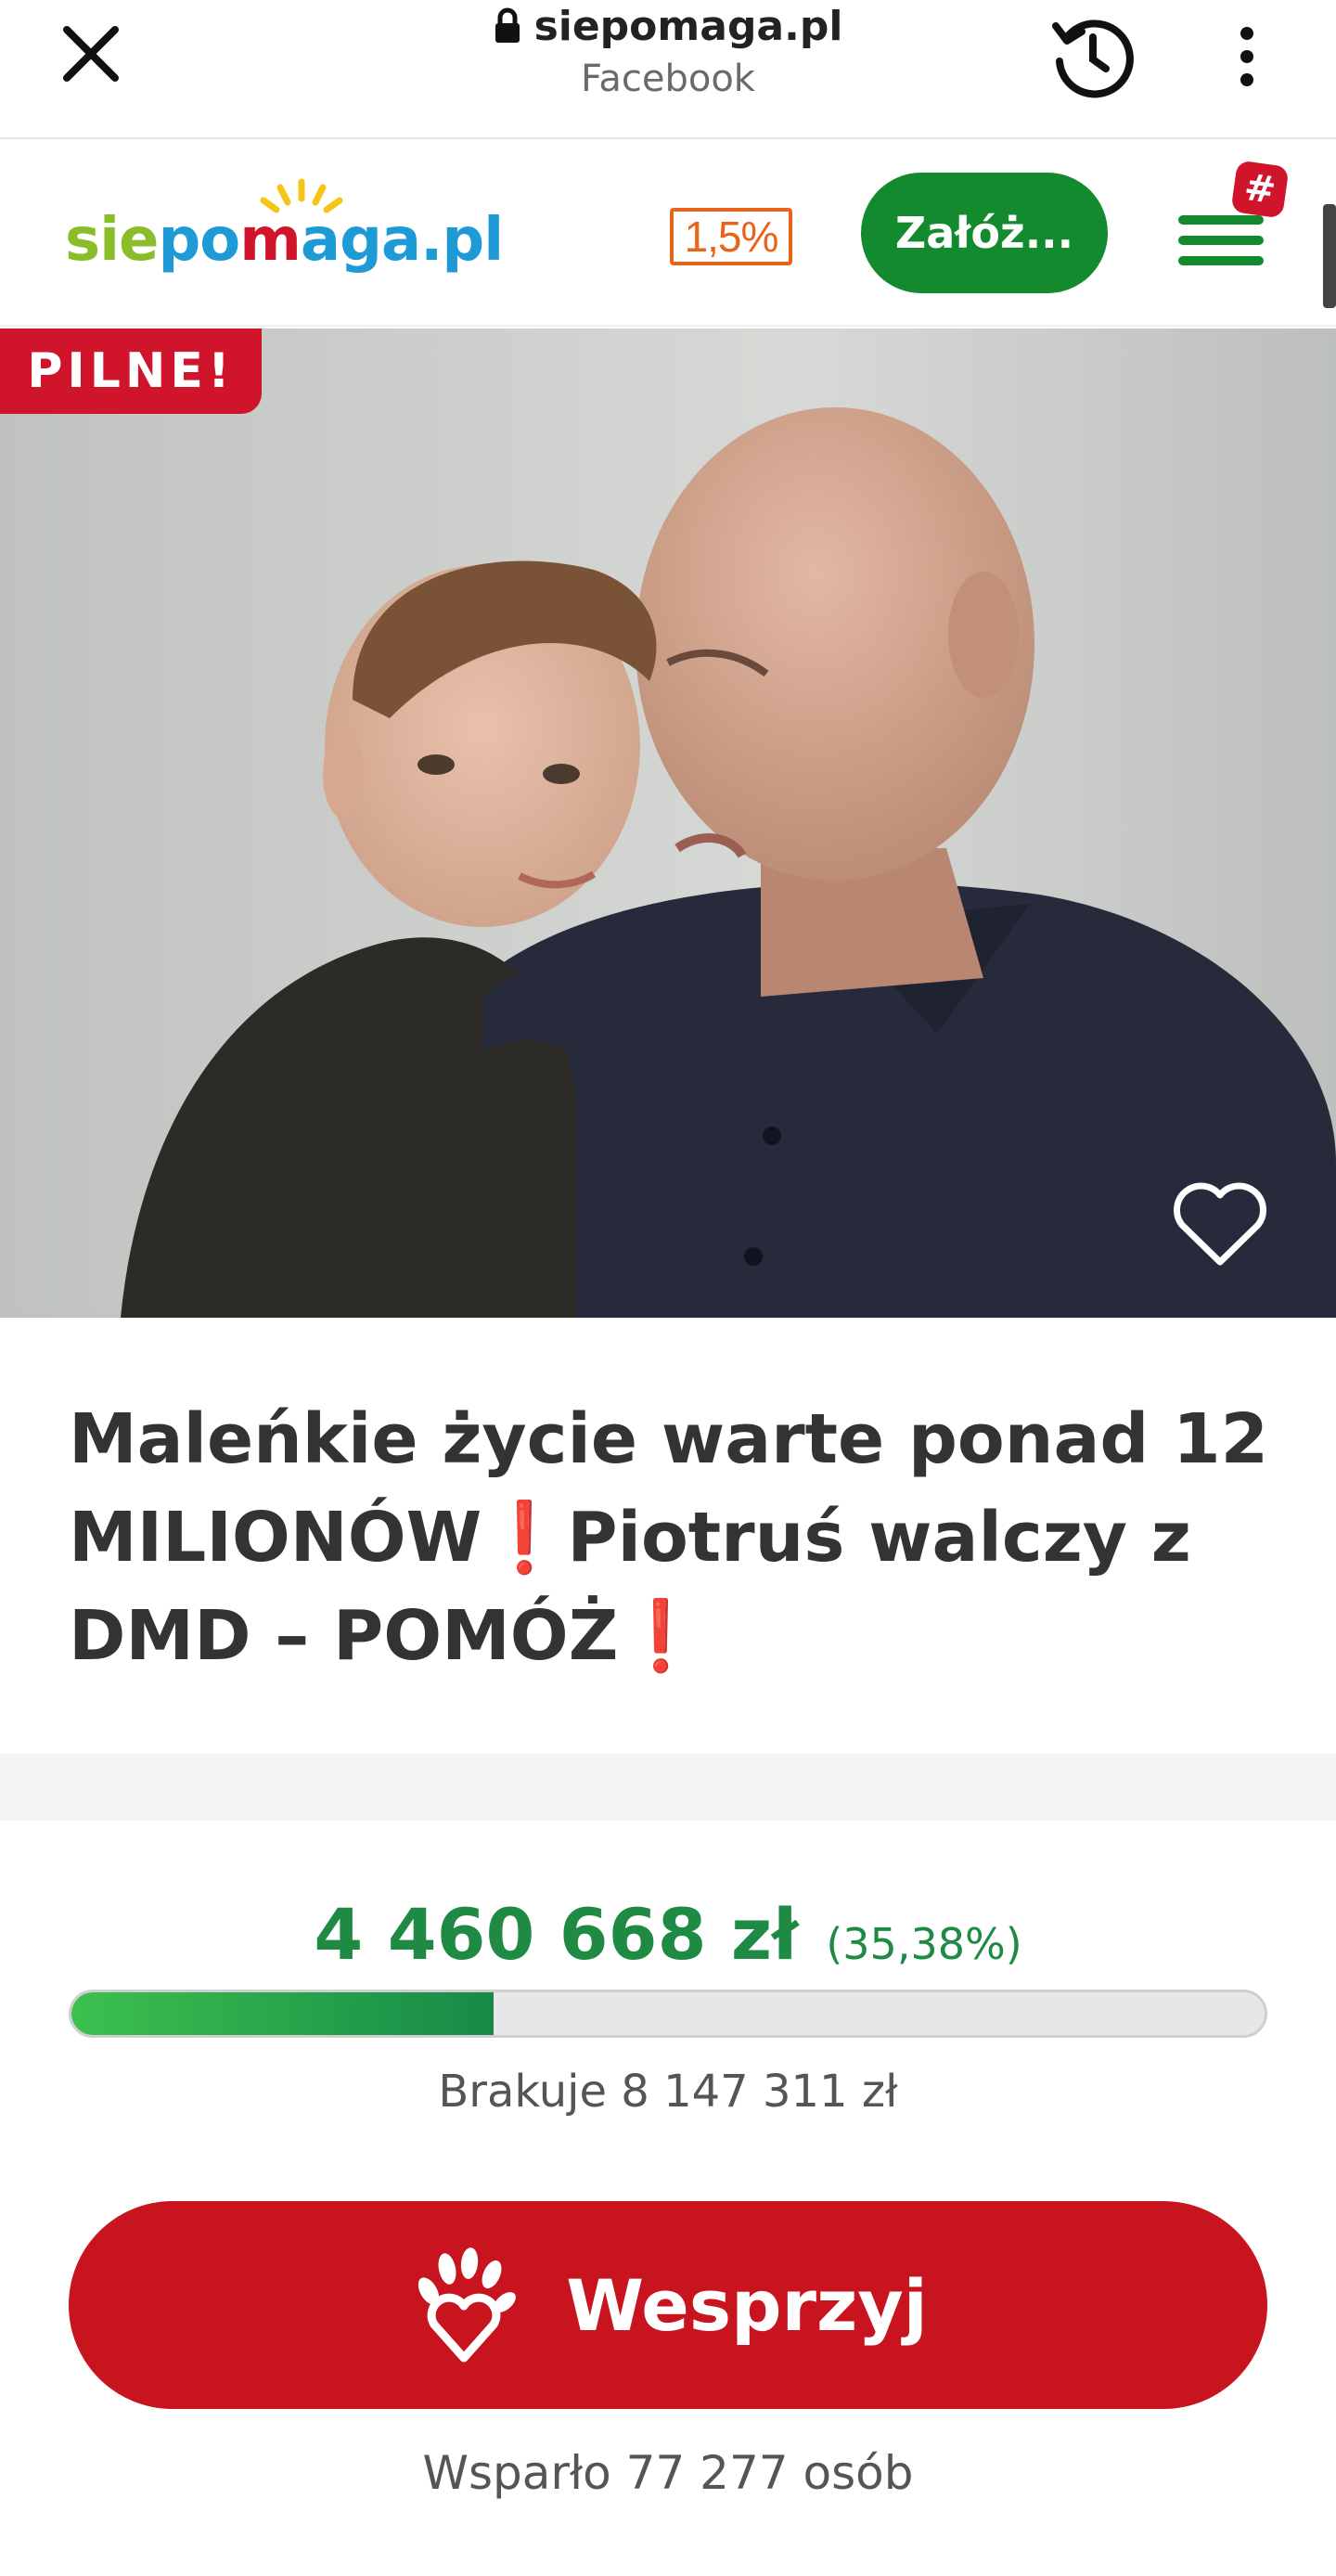  Describe the element at coordinates (285, 240) in the screenshot. I see `logo-text: siepomaga.pl` at that location.